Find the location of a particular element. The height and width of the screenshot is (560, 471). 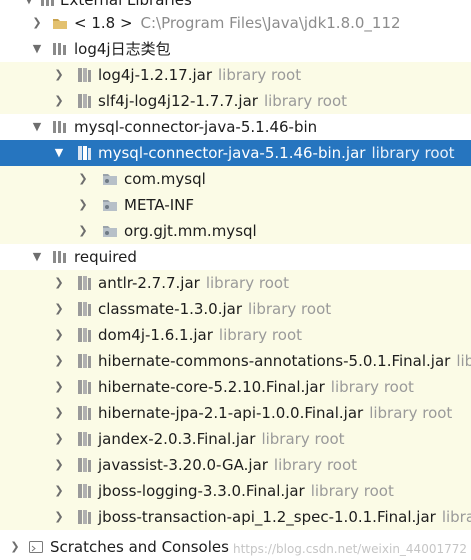

tree-label: mysql-connector-java-5.1.46-bin is located at coordinates (196, 127).